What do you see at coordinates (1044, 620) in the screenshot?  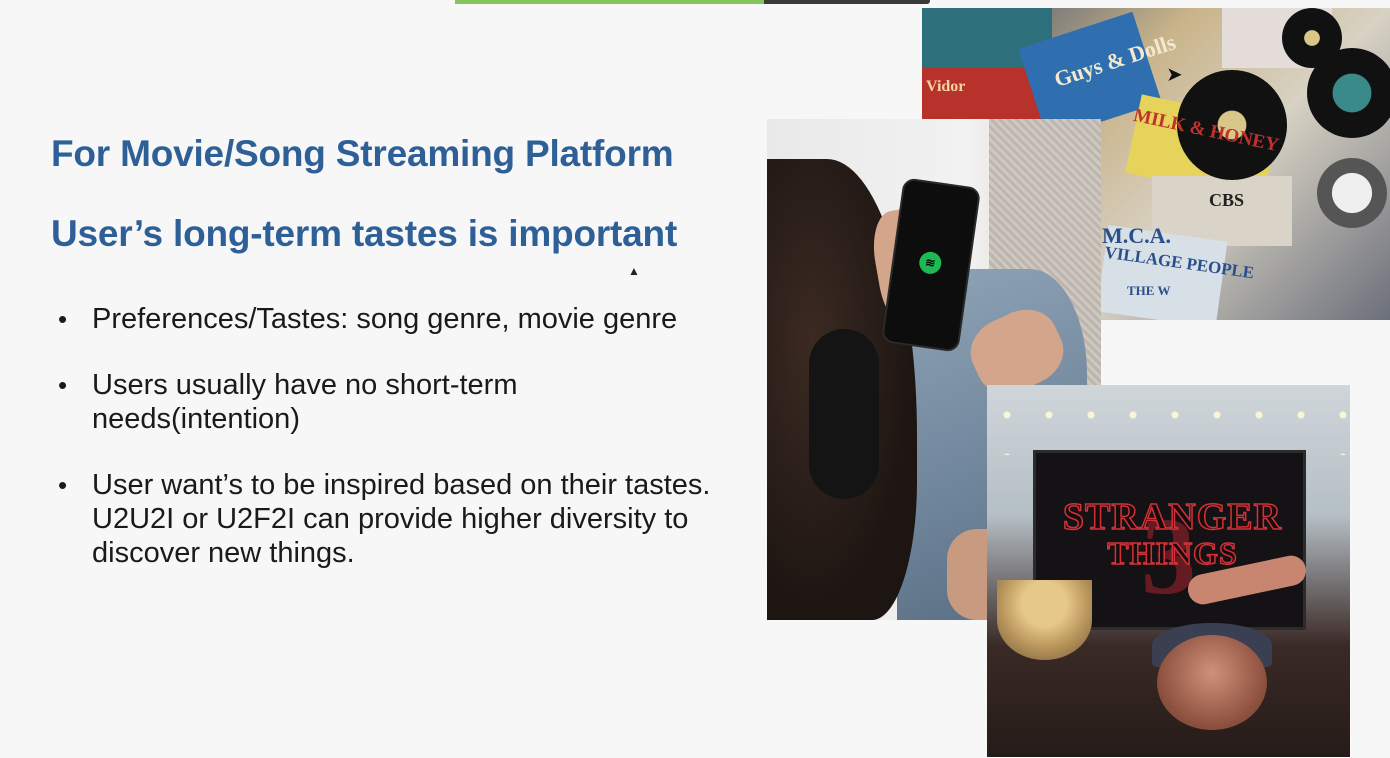 I see `popcorn-bowl` at bounding box center [1044, 620].